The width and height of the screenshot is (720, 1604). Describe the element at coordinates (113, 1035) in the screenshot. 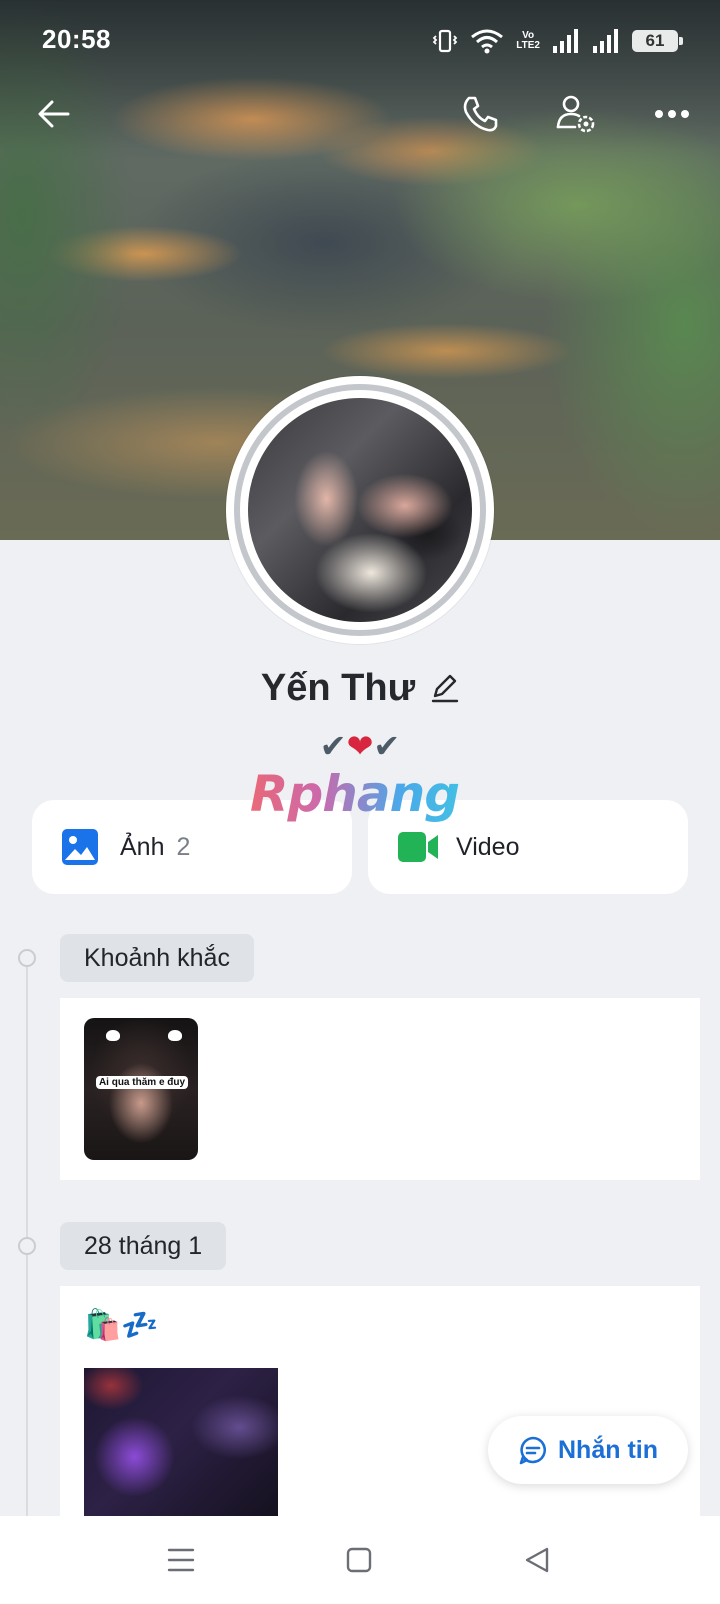

I see `bunny-ear-left` at that location.